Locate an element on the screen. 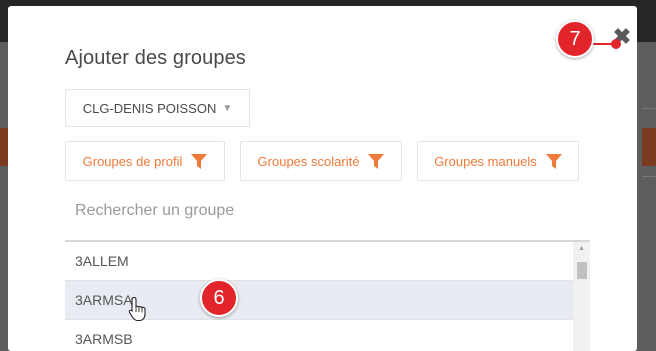 Image resolution: width=656 pixels, height=351 pixels. filter-profile-groups-button: Groupes de profil is located at coordinates (145, 161).